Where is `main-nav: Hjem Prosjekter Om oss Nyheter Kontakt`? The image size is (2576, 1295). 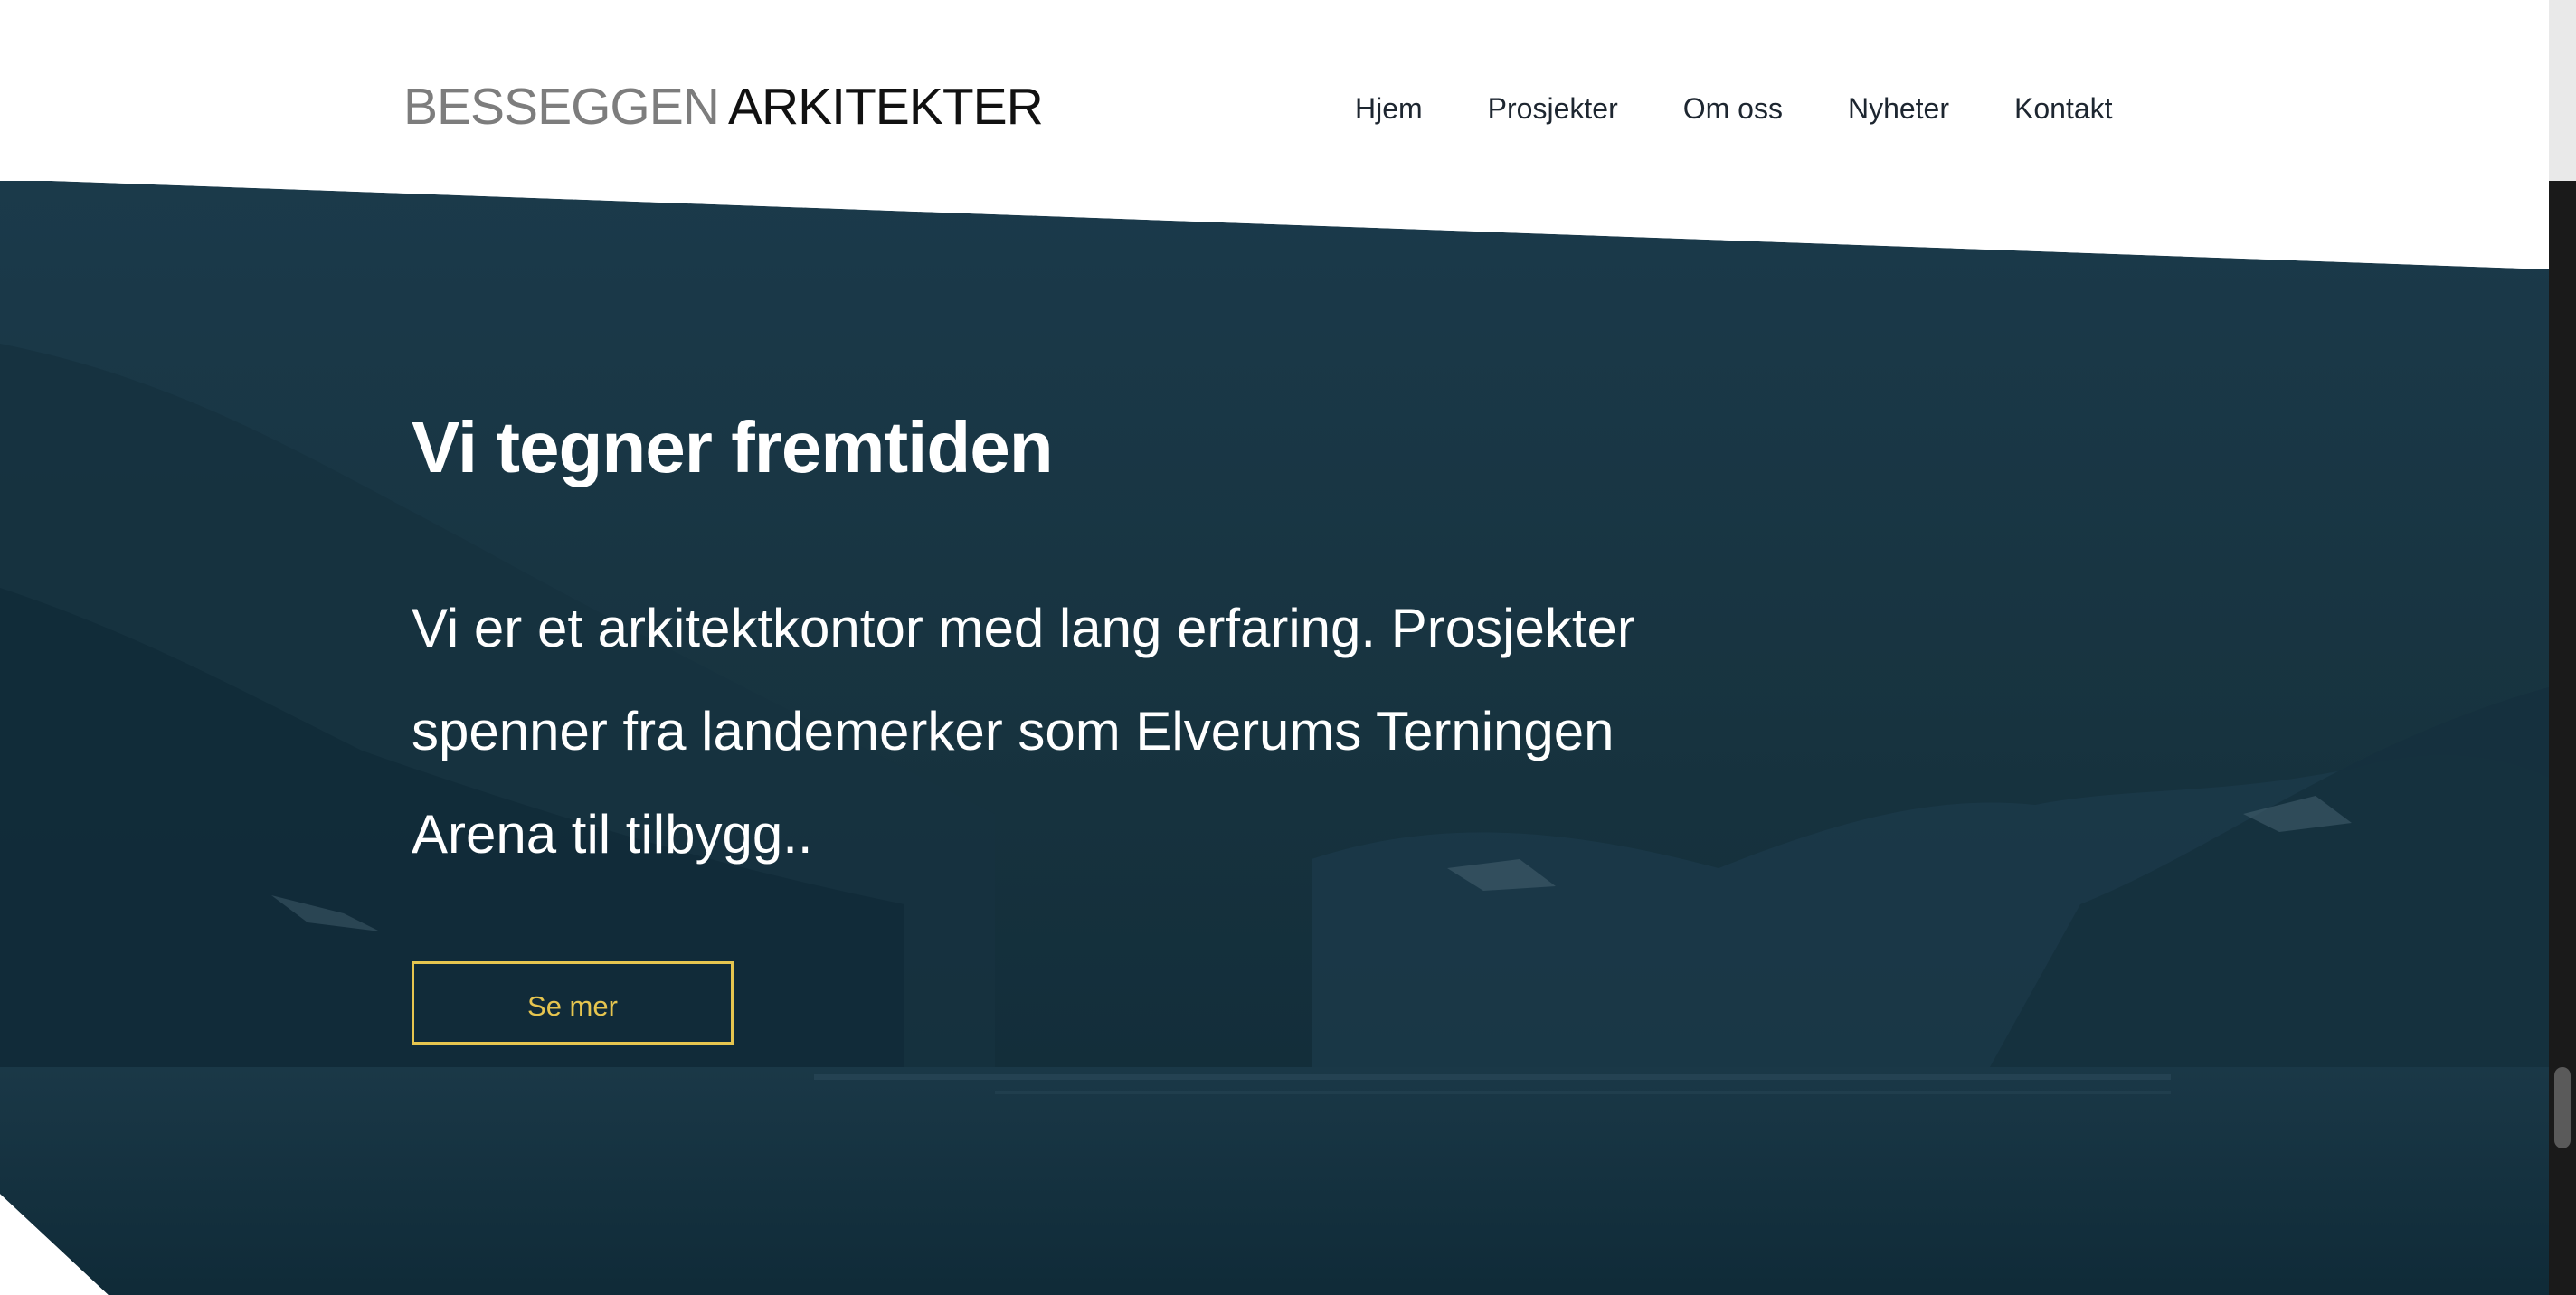 main-nav: Hjem Prosjekter Om oss Nyheter Kontakt is located at coordinates (1734, 108).